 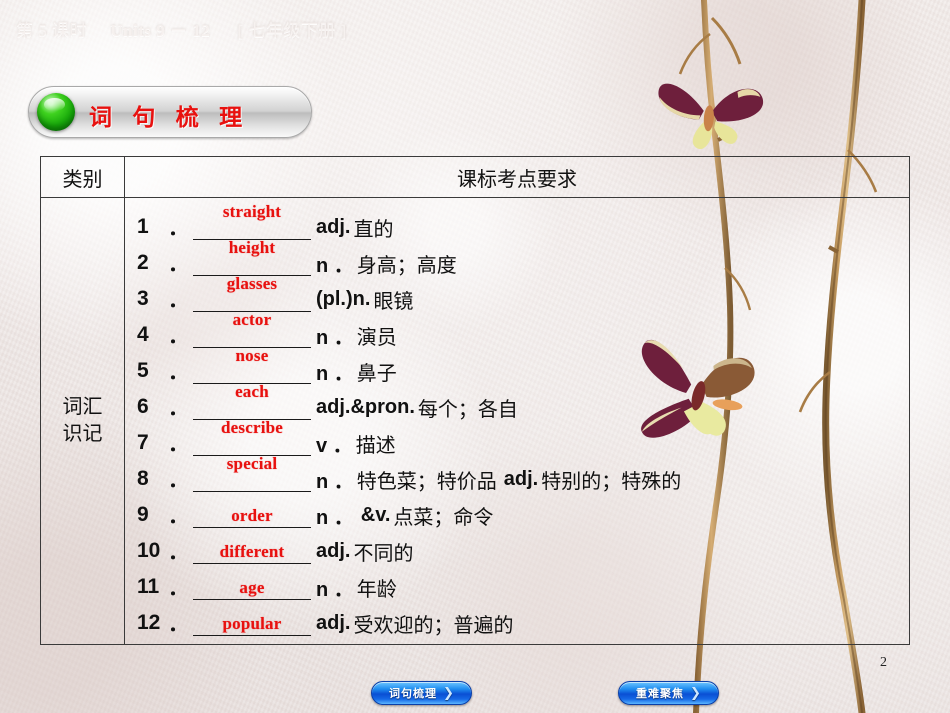 I want to click on word-blank: special, so click(x=252, y=473).